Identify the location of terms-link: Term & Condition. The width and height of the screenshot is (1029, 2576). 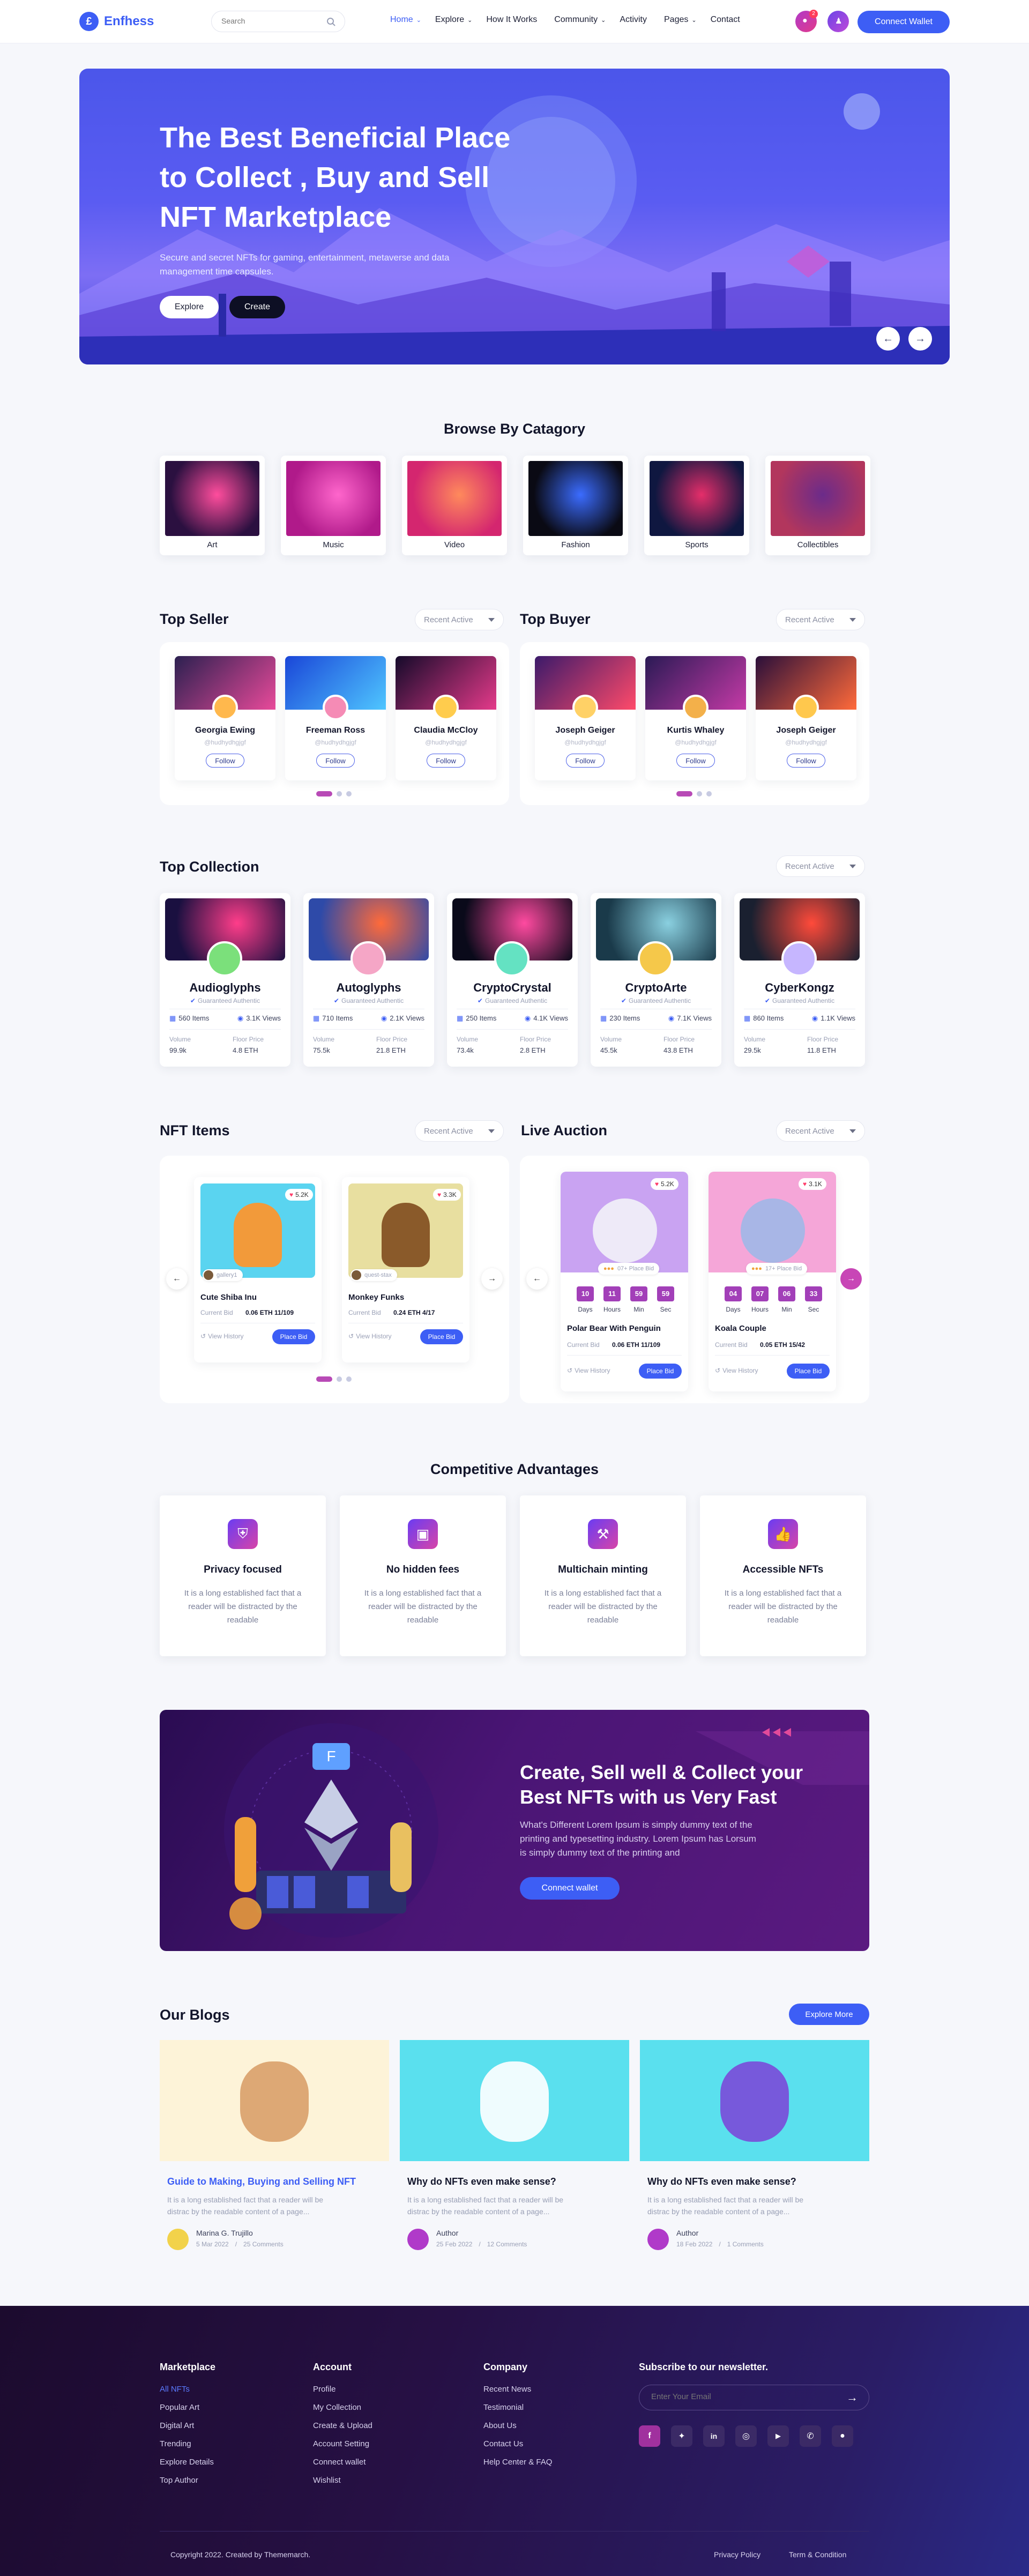
(817, 2554).